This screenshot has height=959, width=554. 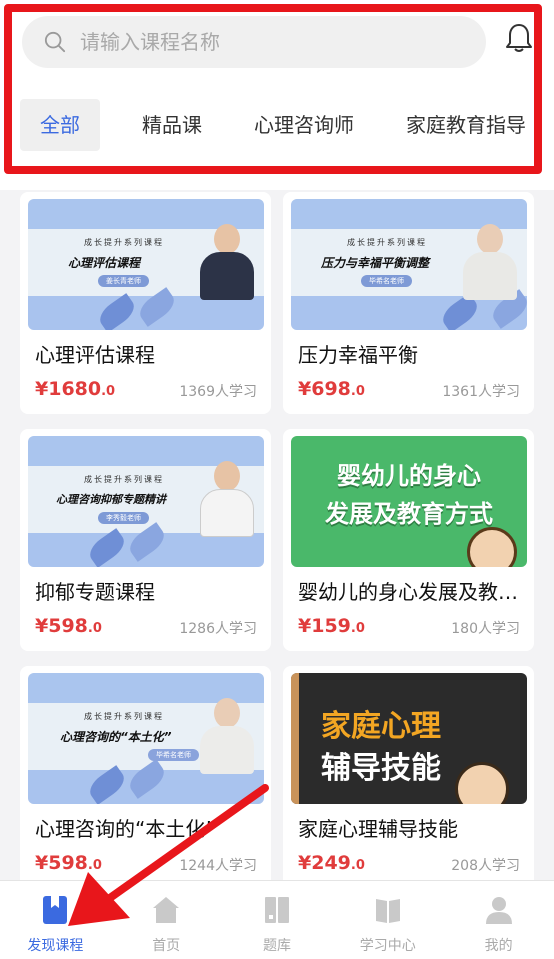 I want to click on bell-icon, so click(x=519, y=38).